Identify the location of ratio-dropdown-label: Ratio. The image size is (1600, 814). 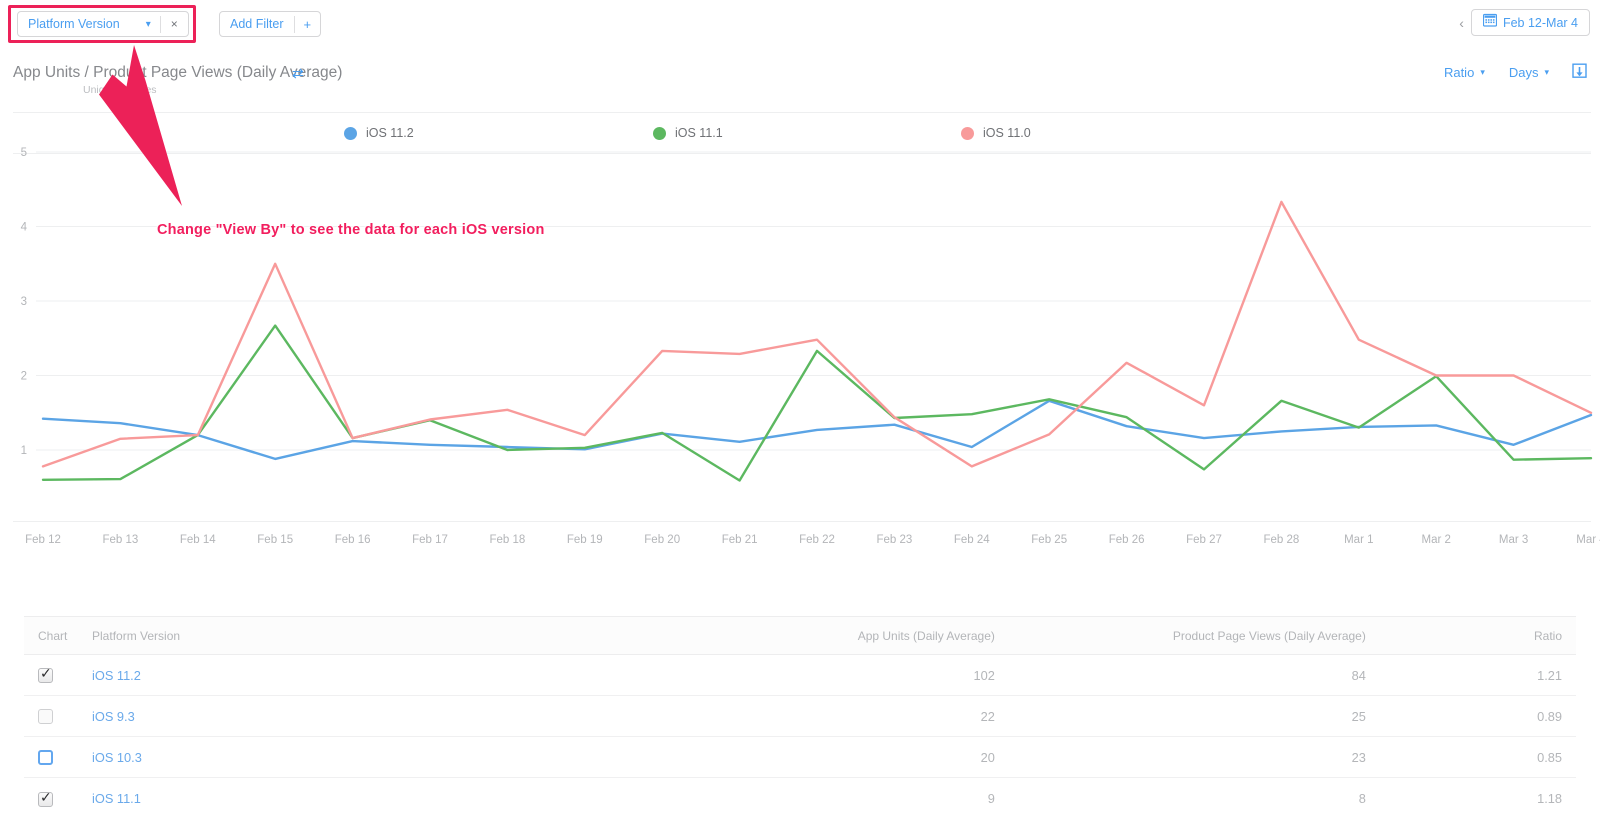
(1459, 72).